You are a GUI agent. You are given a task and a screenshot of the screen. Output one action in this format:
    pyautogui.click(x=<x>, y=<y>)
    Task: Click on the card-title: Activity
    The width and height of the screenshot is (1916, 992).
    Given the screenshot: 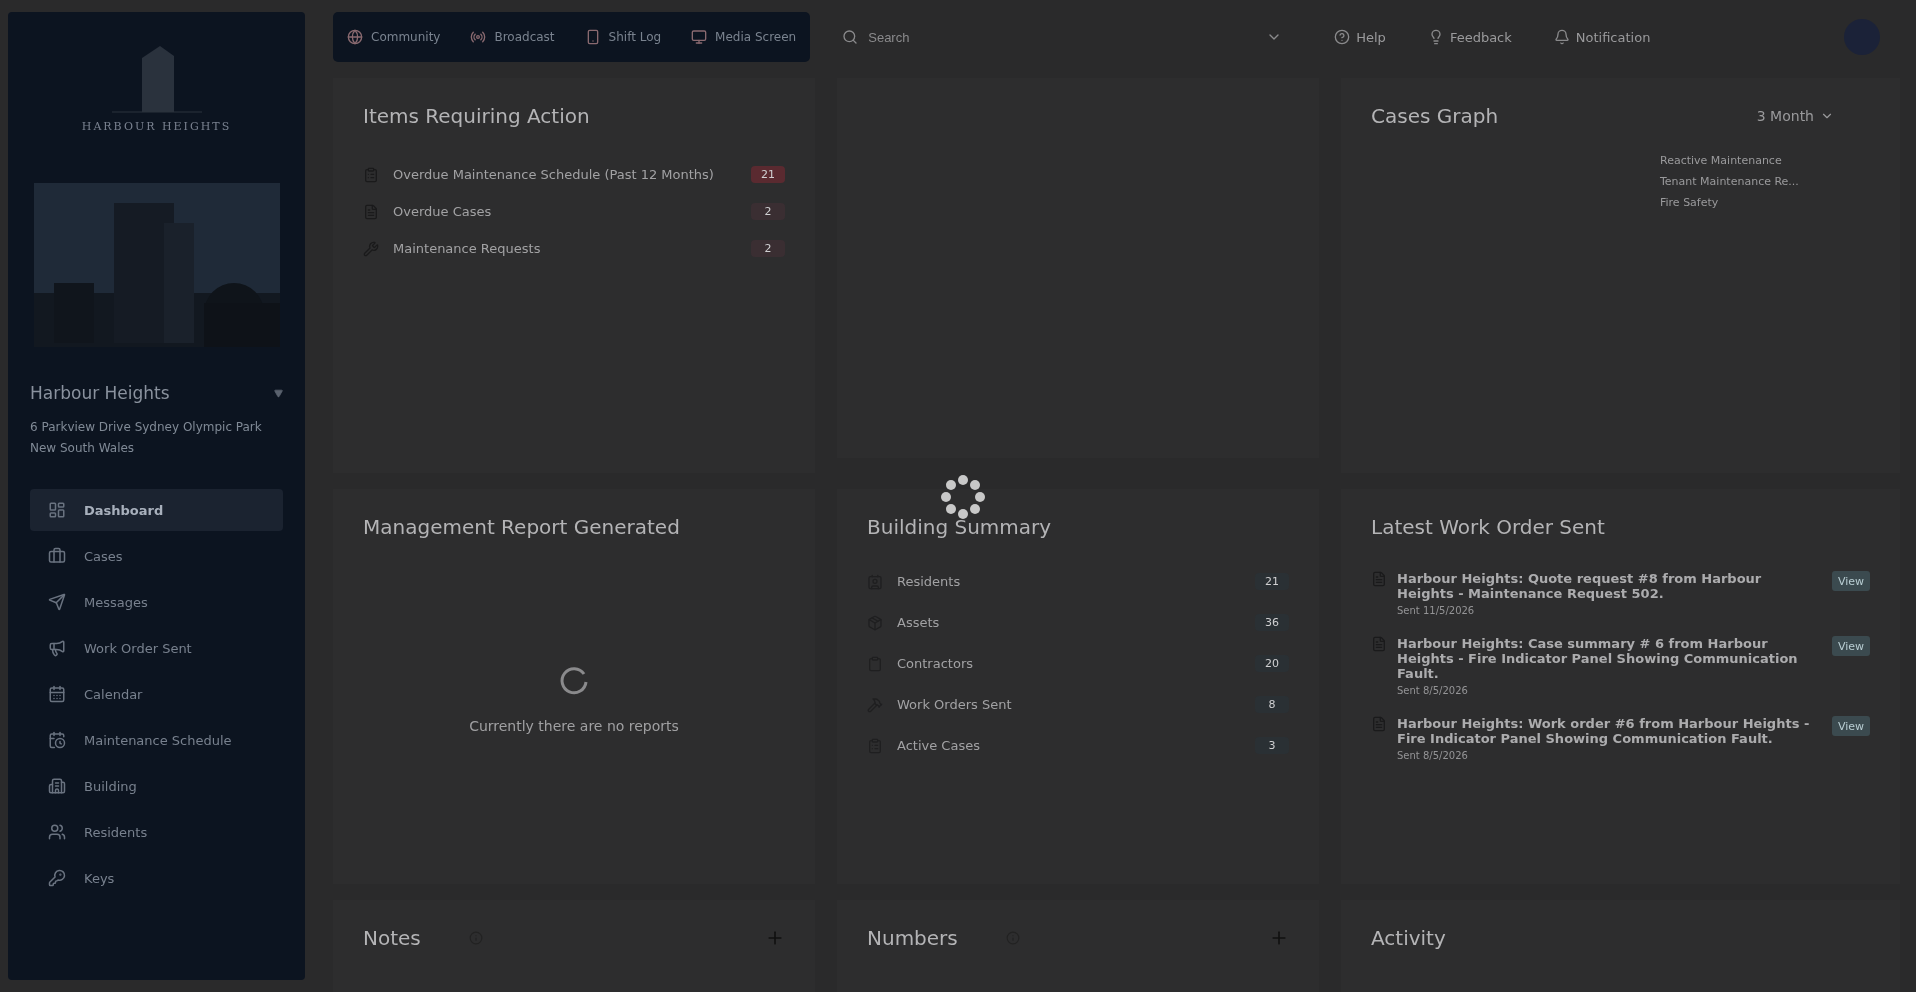 What is the action you would take?
    pyautogui.click(x=1409, y=938)
    